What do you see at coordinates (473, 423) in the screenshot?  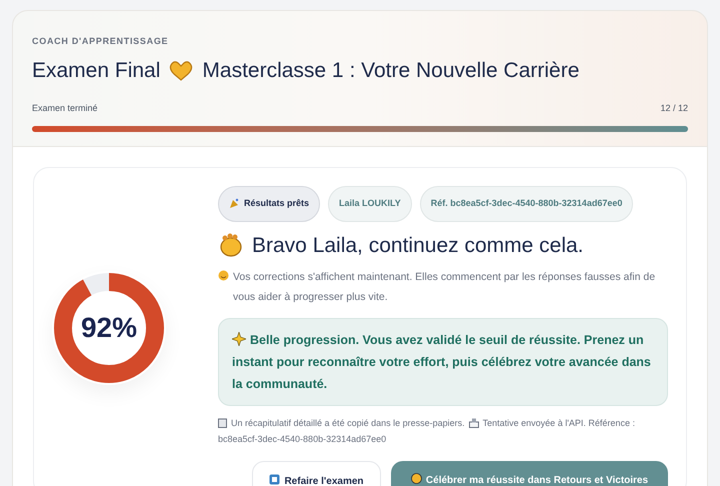 I see `outbox-icon` at bounding box center [473, 423].